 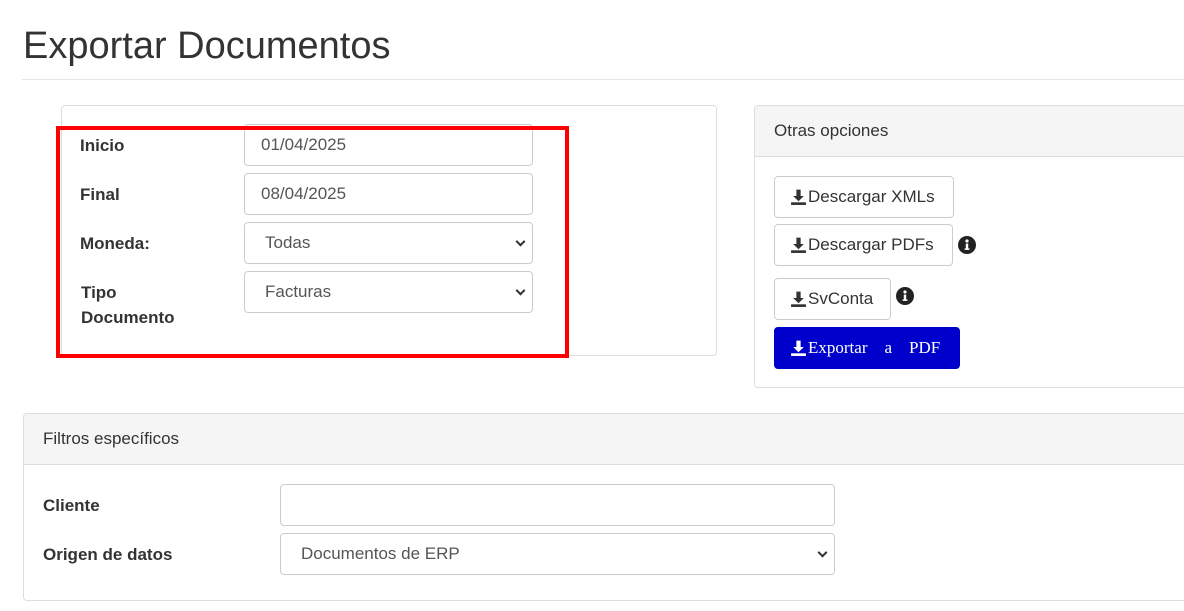 I want to click on client-label: Cliente, so click(x=71, y=505).